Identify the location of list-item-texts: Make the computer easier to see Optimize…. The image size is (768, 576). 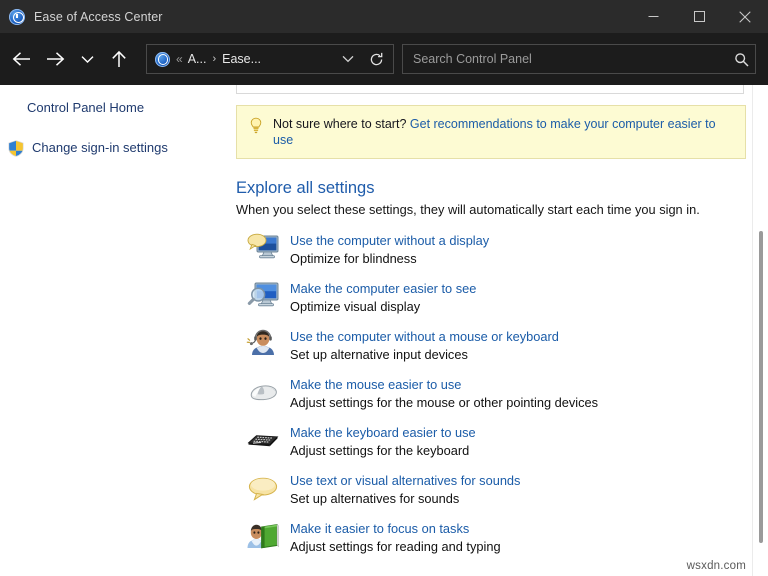
(383, 297).